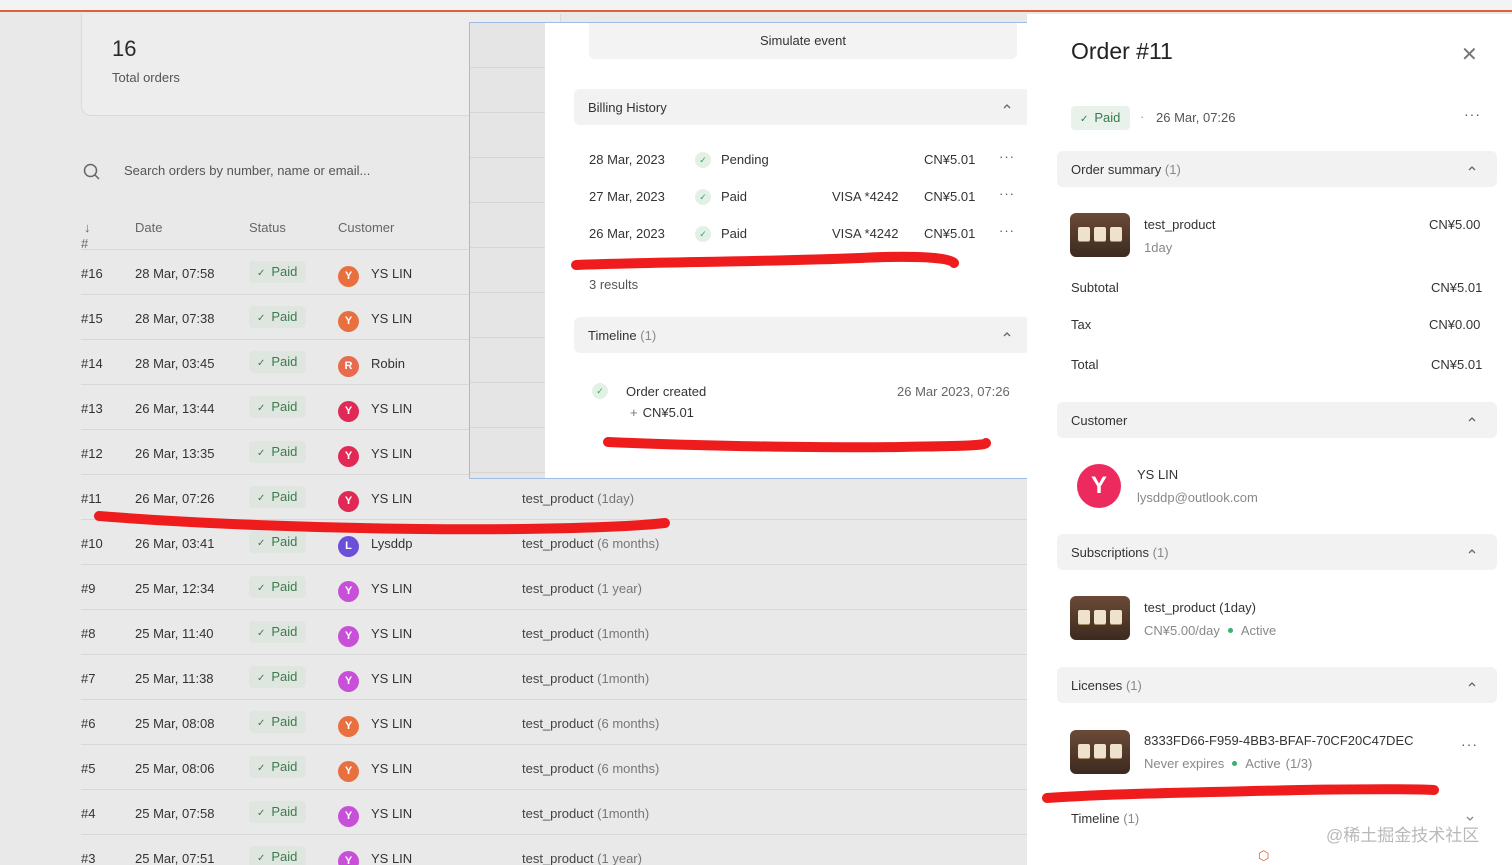  What do you see at coordinates (392, 543) in the screenshot?
I see `customer-name: Lysddp` at bounding box center [392, 543].